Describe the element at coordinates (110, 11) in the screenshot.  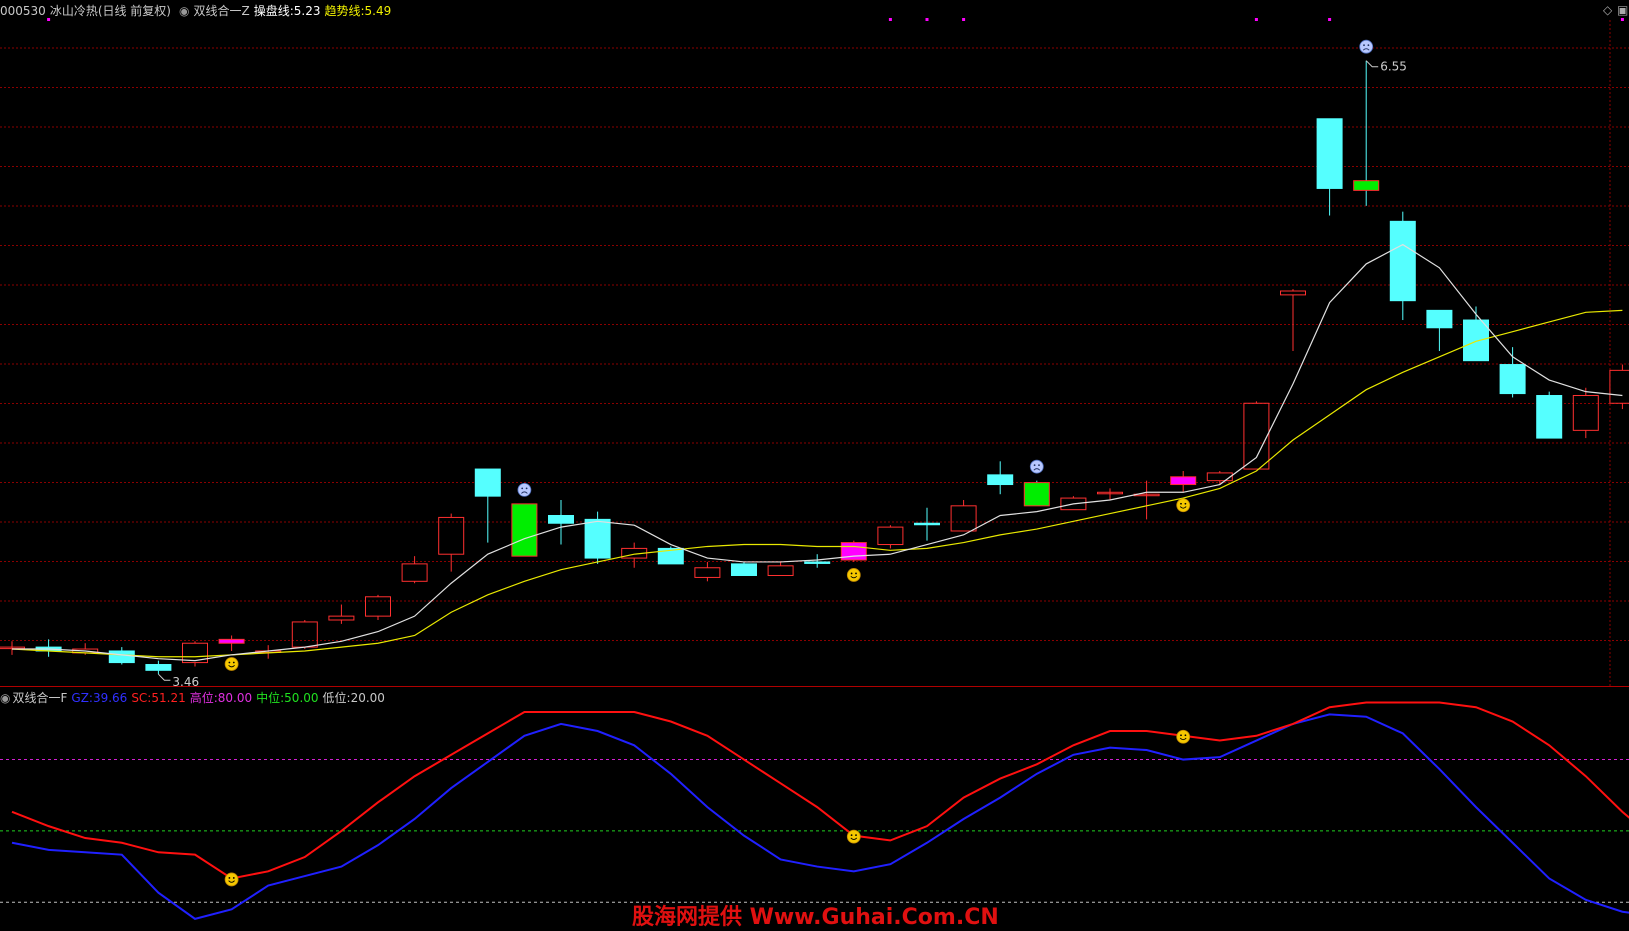
I see `stock-name: 冰山冷热(日线 前复权)` at that location.